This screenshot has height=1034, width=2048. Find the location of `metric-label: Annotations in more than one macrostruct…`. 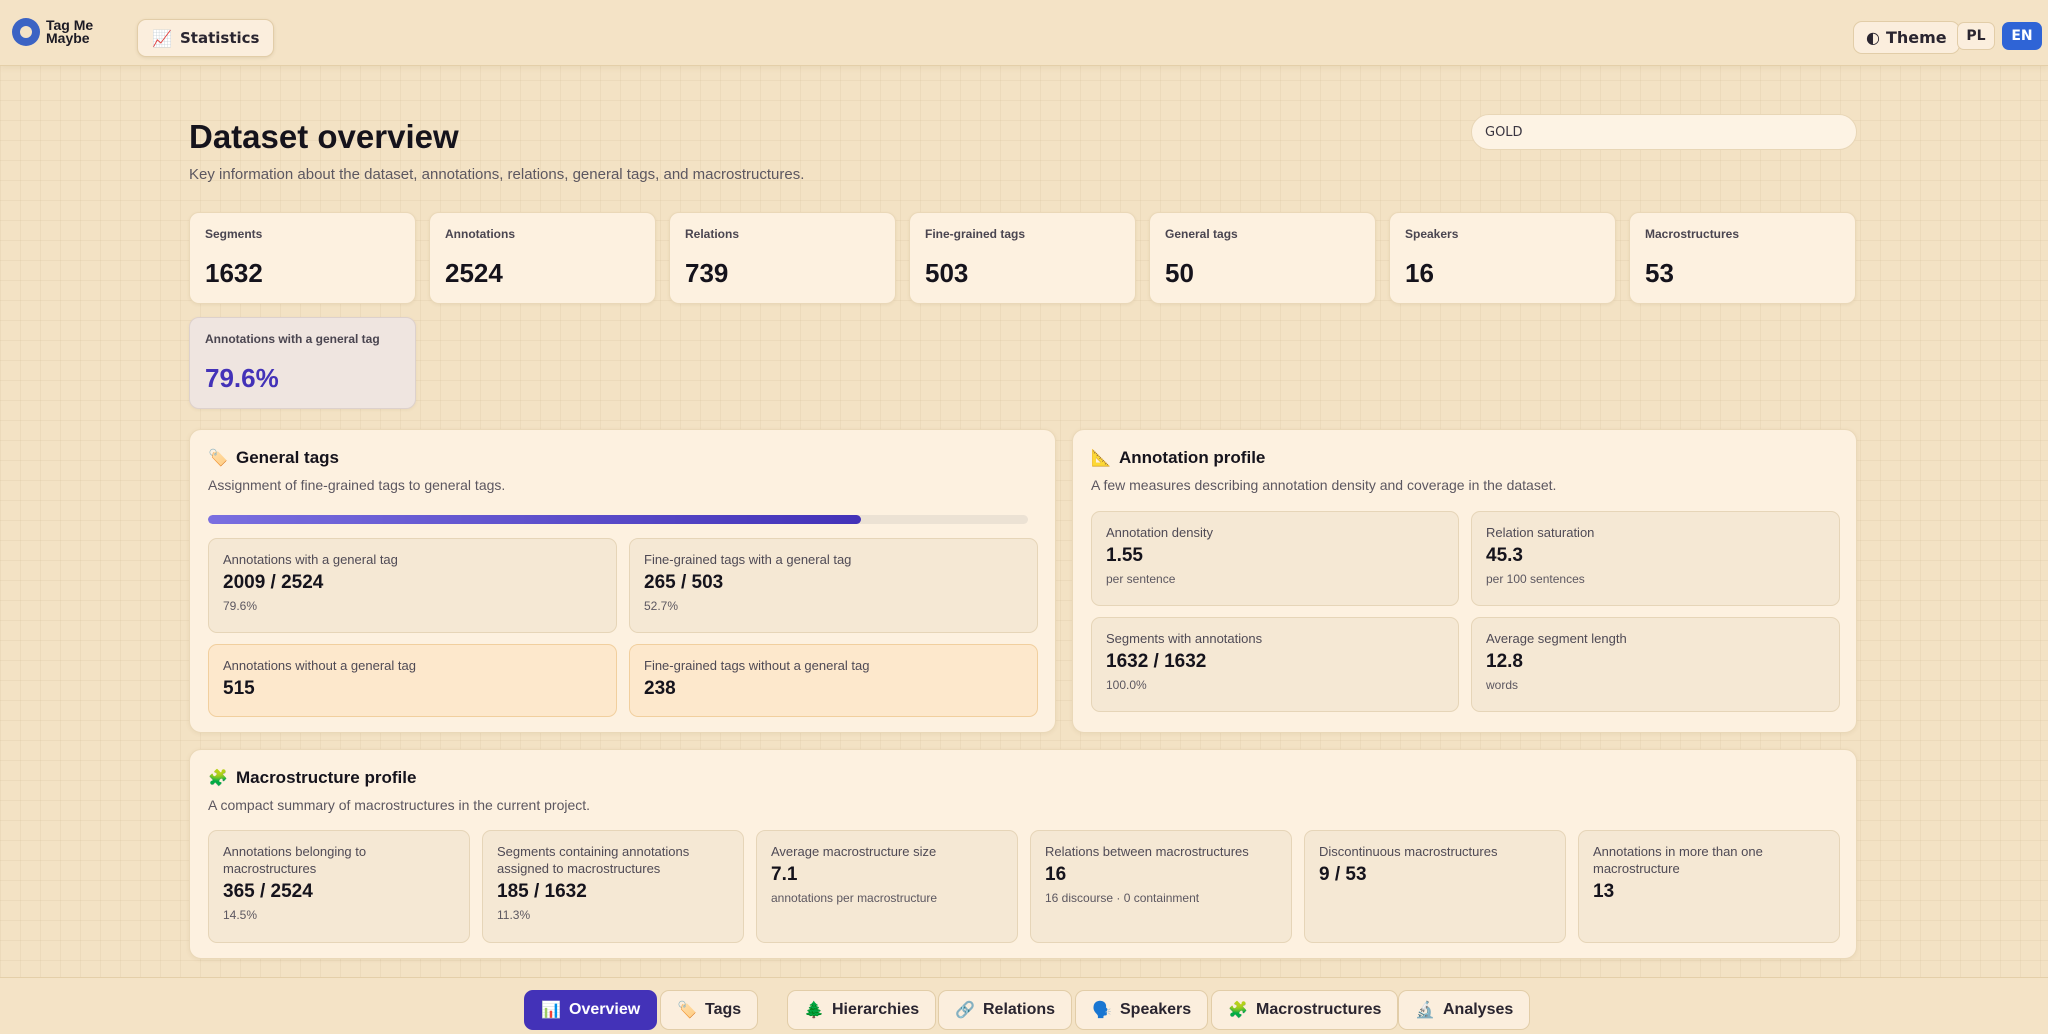

metric-label: Annotations in more than one macrostruct… is located at coordinates (1678, 860).